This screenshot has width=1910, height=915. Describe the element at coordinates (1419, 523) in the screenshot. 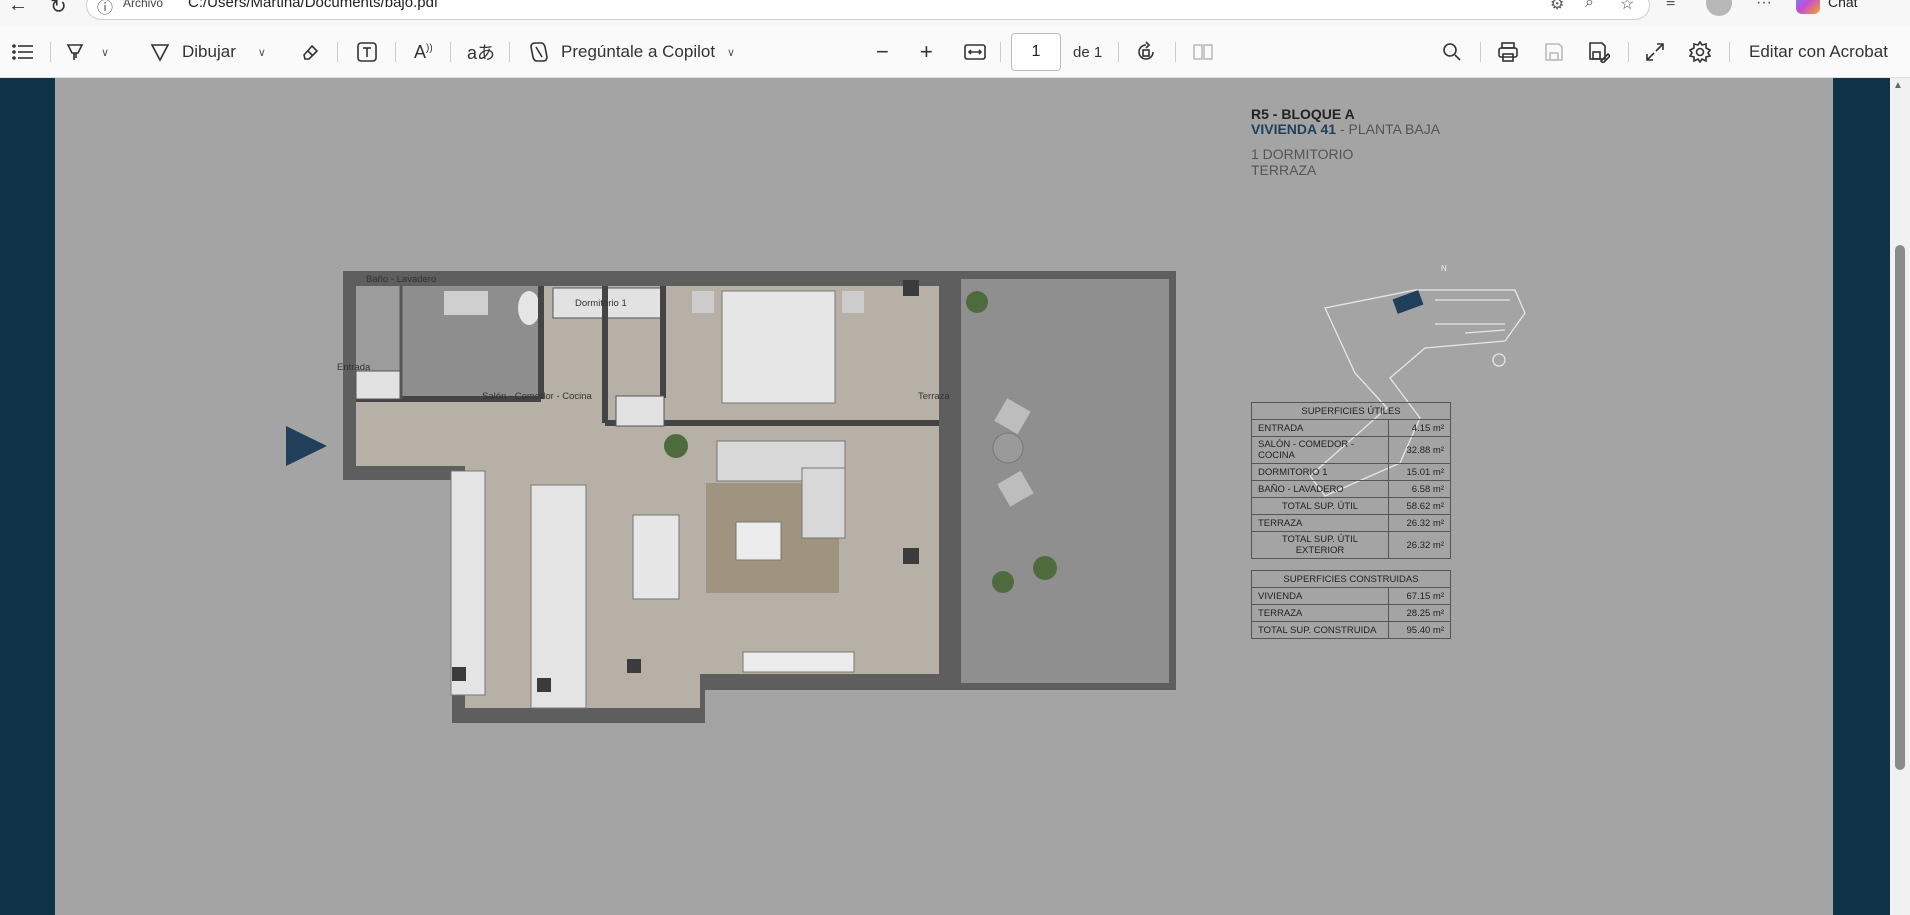

I see `row-value: 26.32 m²` at that location.